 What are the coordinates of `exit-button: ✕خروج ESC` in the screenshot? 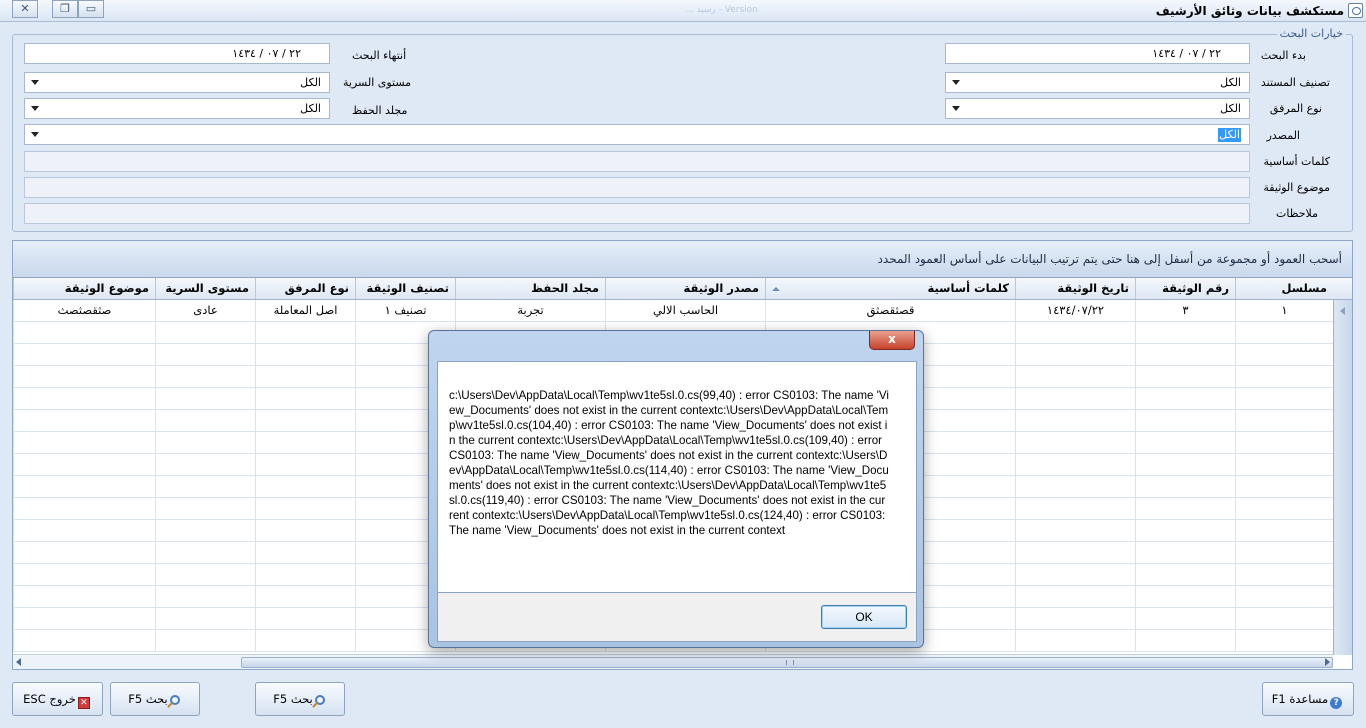 It's located at (57, 699).